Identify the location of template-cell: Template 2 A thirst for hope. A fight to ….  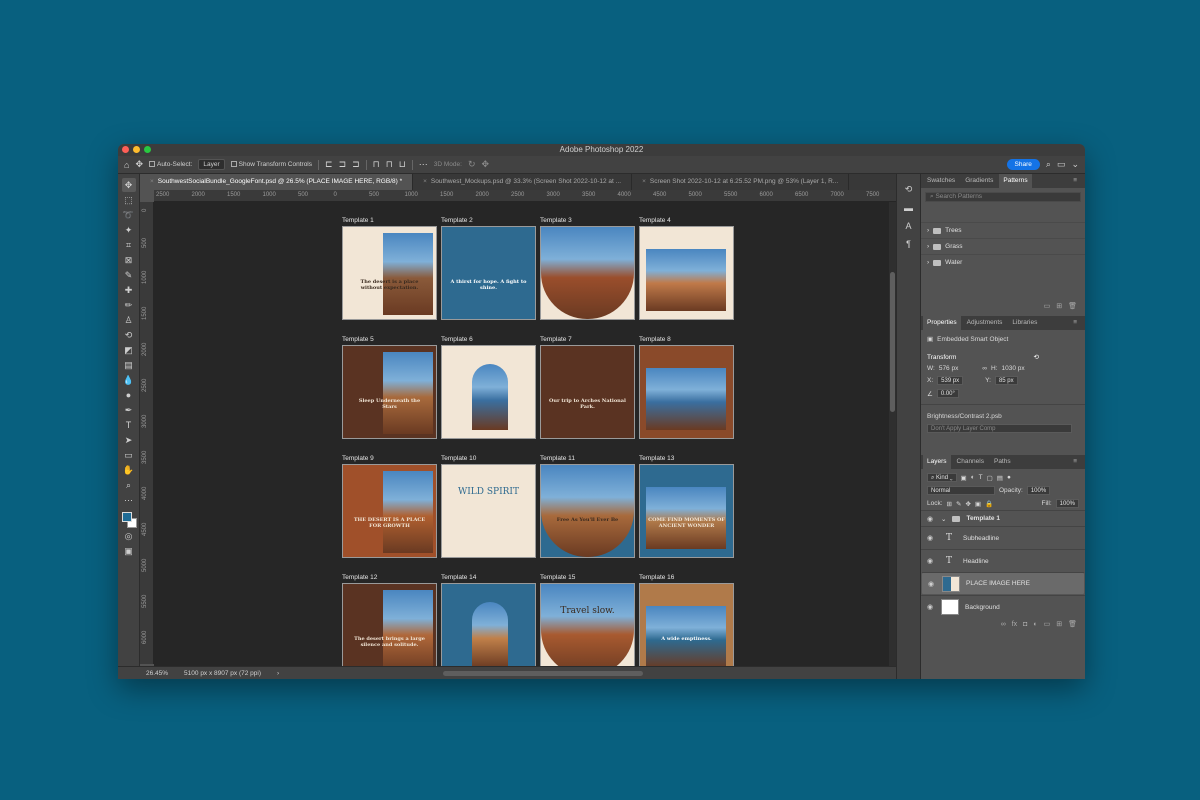
(488, 268).